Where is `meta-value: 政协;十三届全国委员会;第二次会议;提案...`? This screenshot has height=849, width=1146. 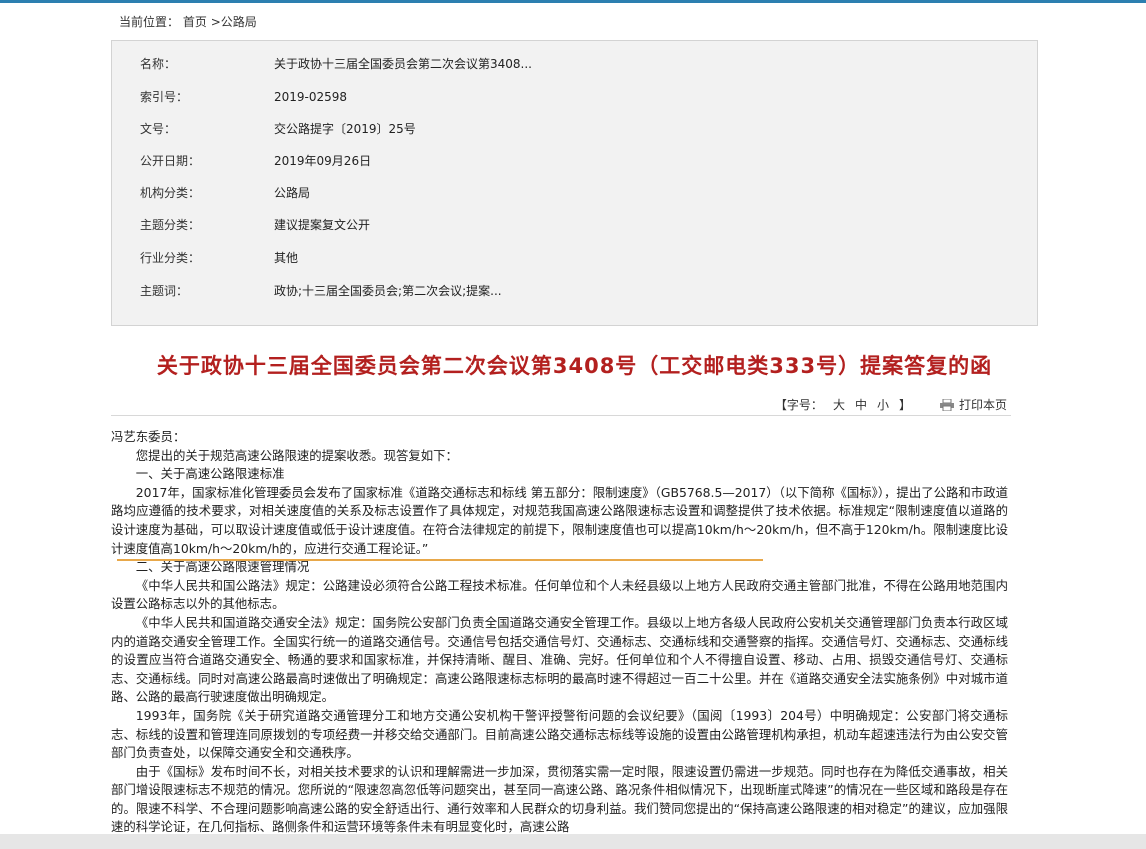 meta-value: 政协;十三届全国委员会;第二次会议;提案... is located at coordinates (388, 291).